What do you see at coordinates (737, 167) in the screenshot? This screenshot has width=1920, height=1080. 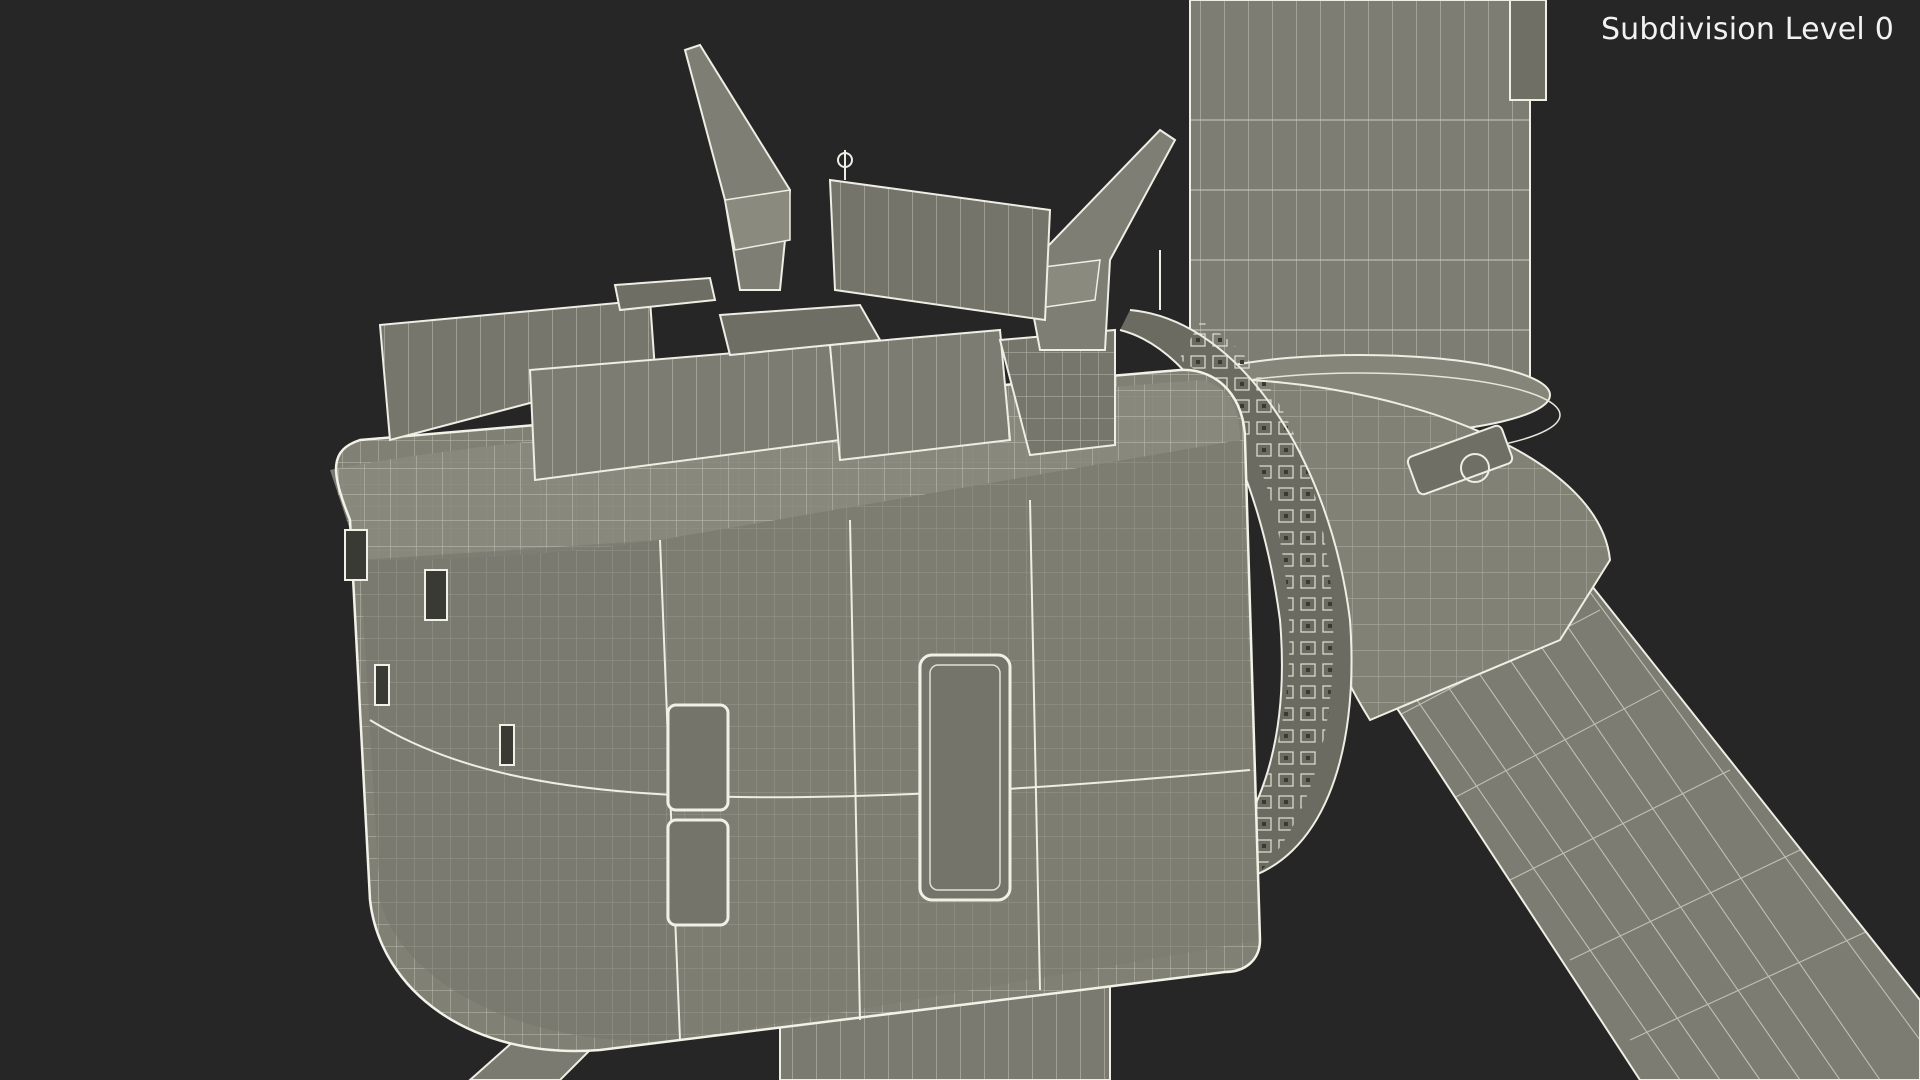 I see `crane-left` at bounding box center [737, 167].